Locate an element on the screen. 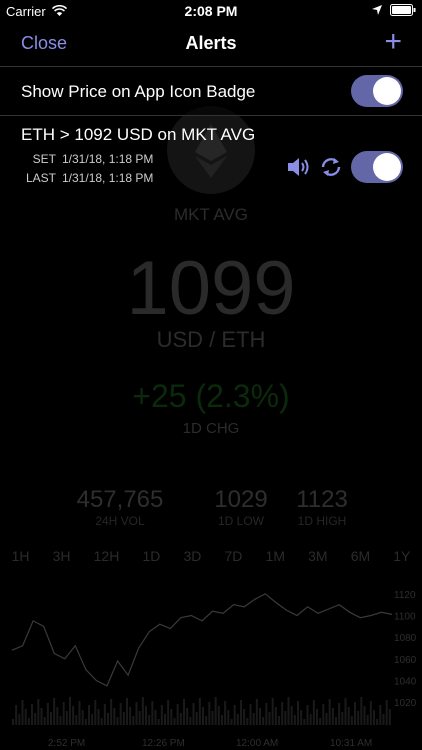  stat-label: 1D HIGH is located at coordinates (322, 521).